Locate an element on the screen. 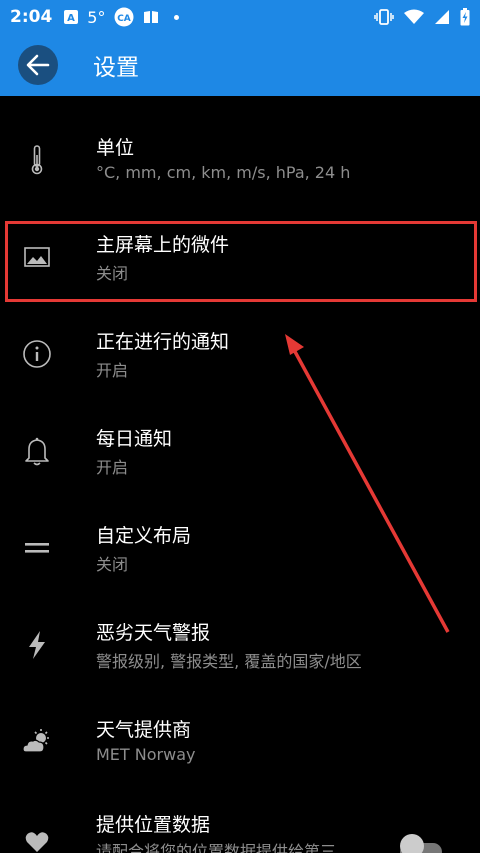 This screenshot has height=853, width=480. bell-icon is located at coordinates (37, 451).